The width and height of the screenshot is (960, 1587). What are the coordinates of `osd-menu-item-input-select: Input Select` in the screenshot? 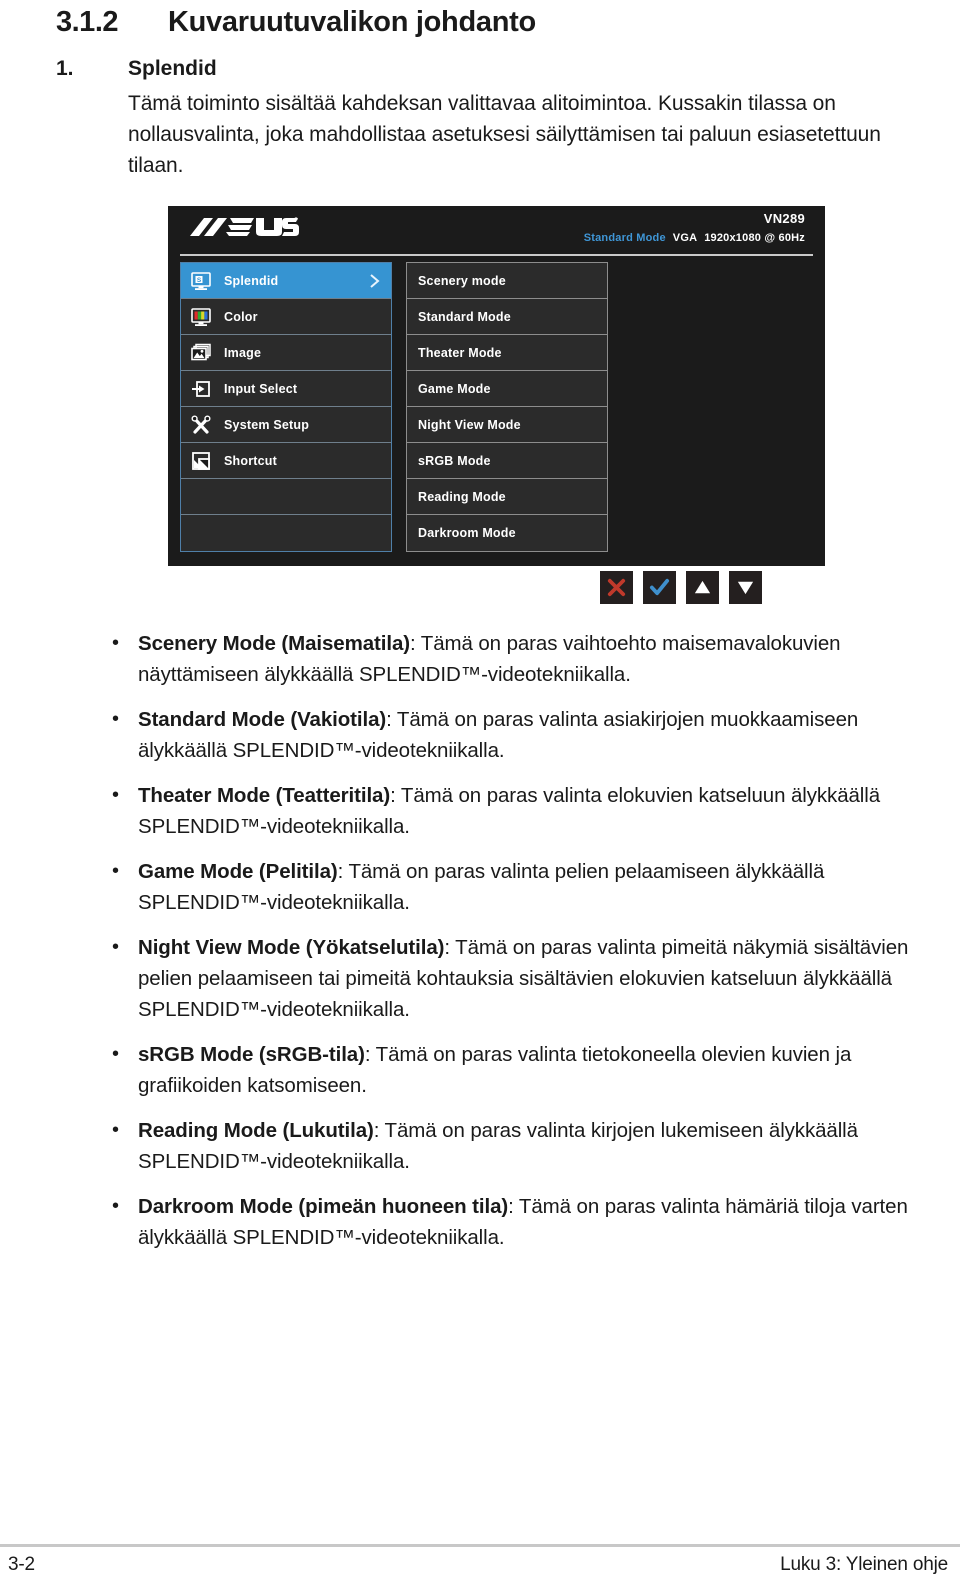 It's located at (286, 389).